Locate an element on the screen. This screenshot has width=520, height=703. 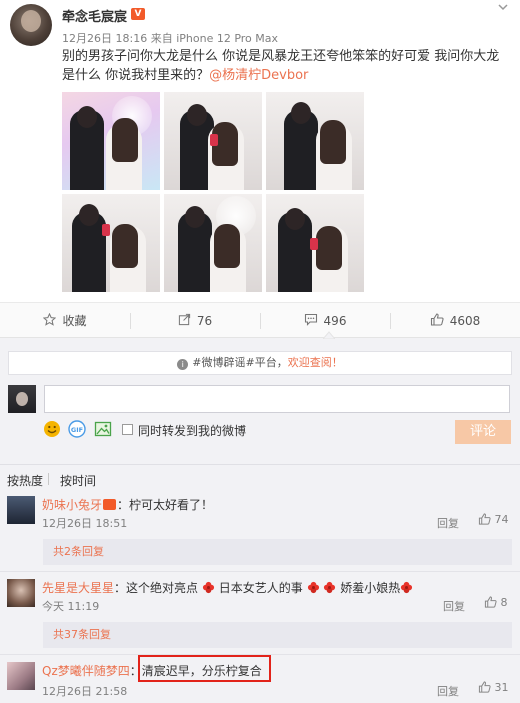
rumor-prefix: #微博辟谣#平台， is located at coordinates (240, 362).